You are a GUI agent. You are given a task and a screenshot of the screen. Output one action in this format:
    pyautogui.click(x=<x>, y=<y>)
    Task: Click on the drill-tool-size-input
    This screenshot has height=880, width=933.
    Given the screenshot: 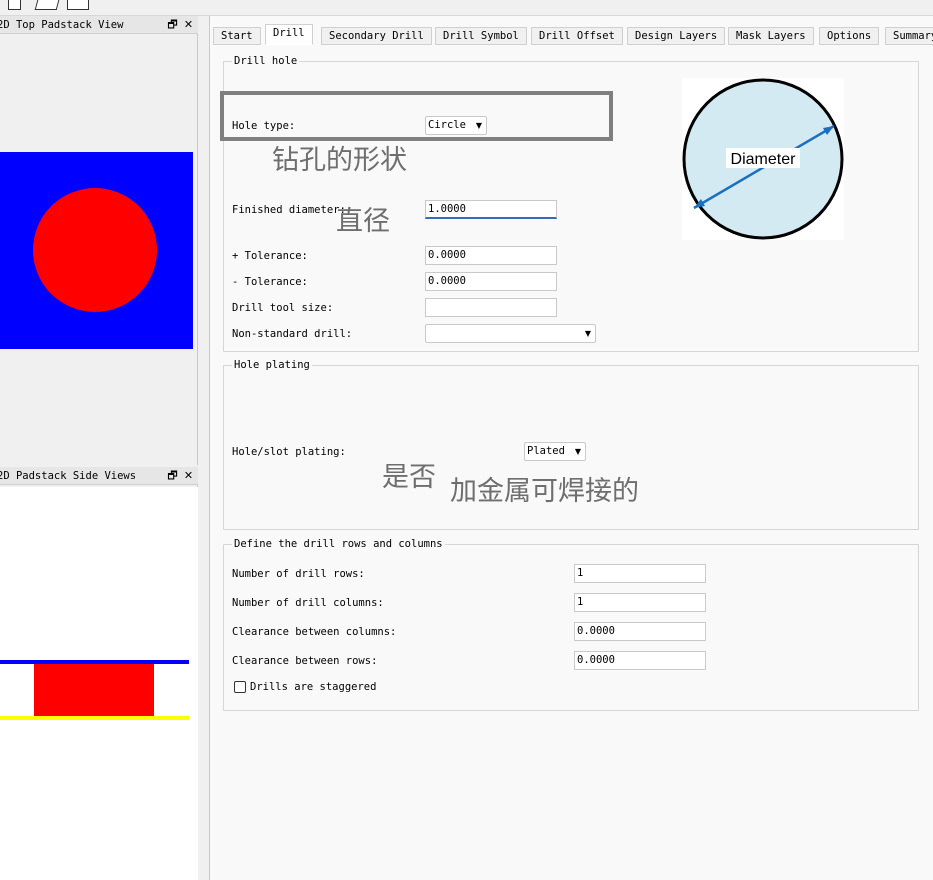 What is the action you would take?
    pyautogui.click(x=491, y=307)
    